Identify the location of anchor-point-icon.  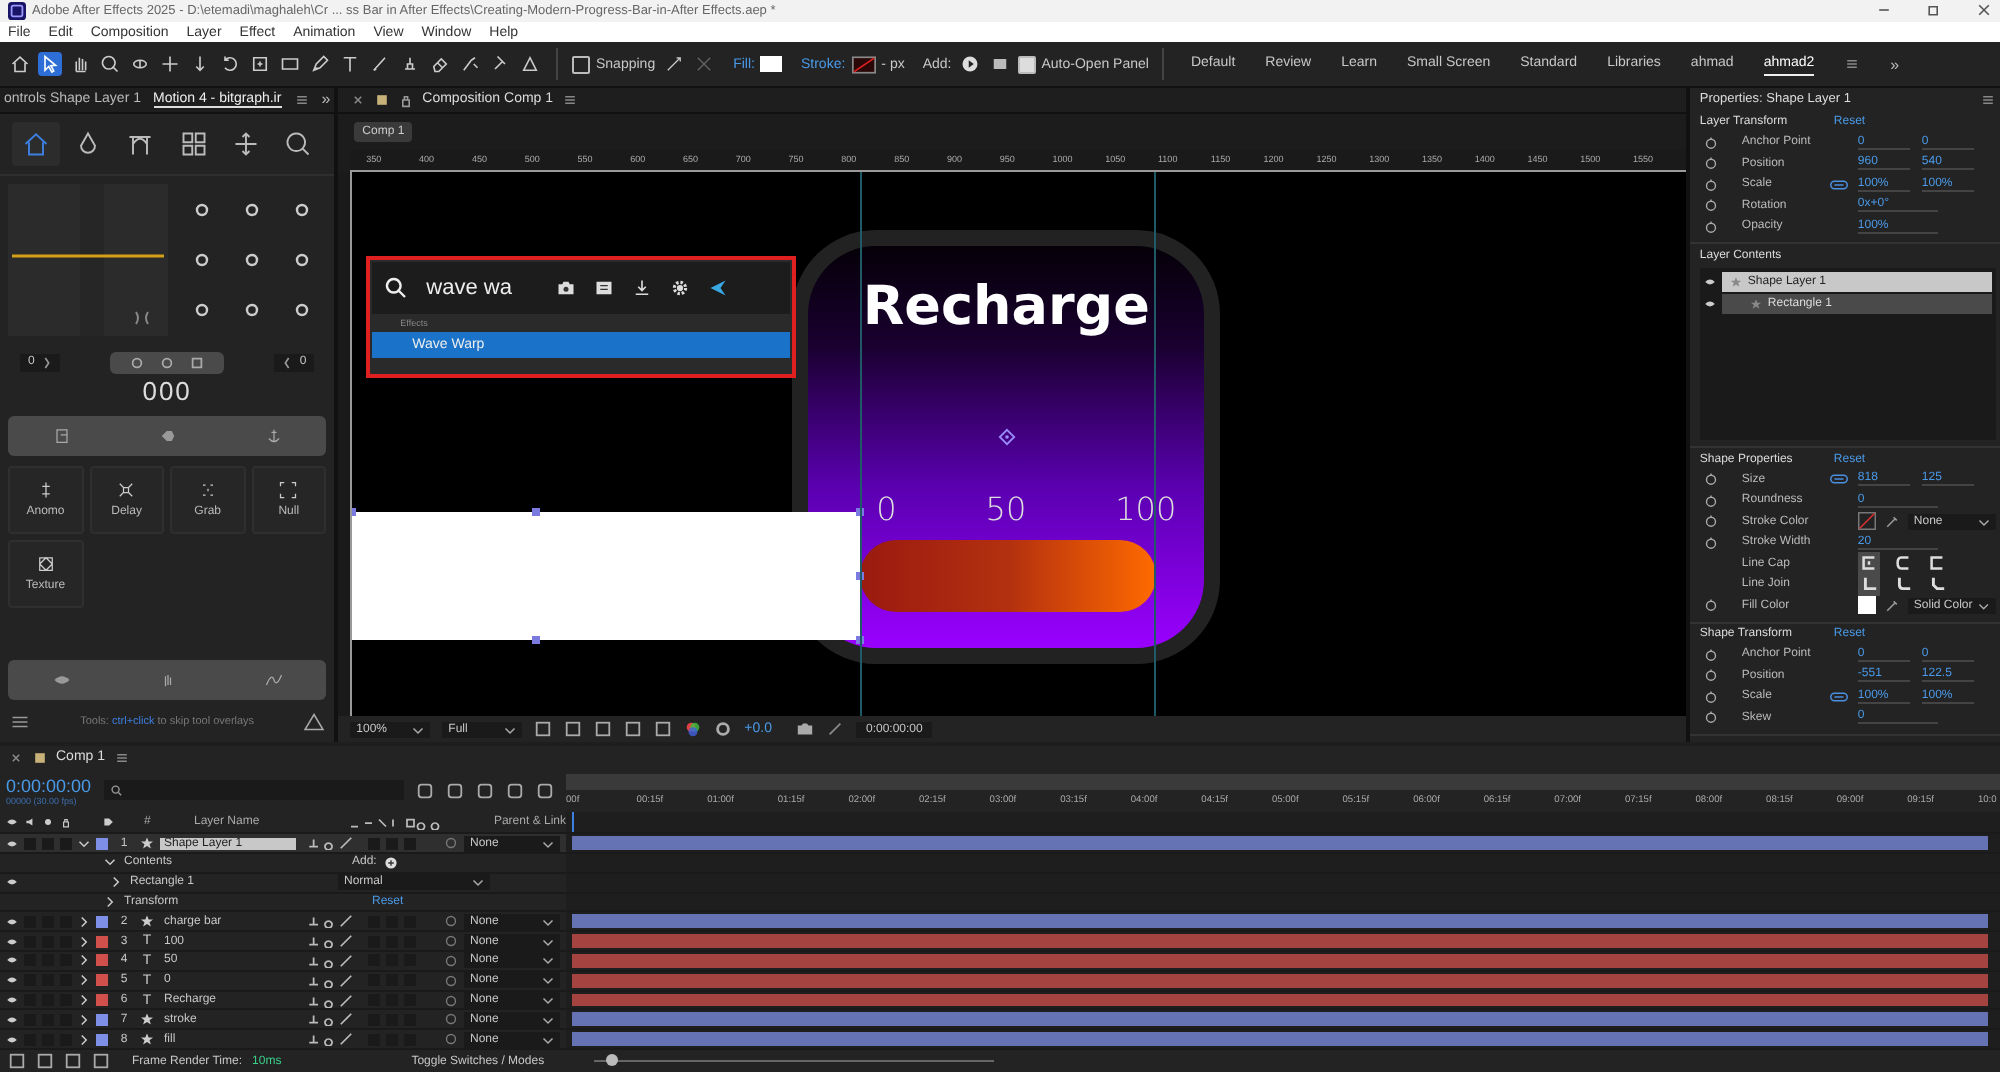
(260, 64).